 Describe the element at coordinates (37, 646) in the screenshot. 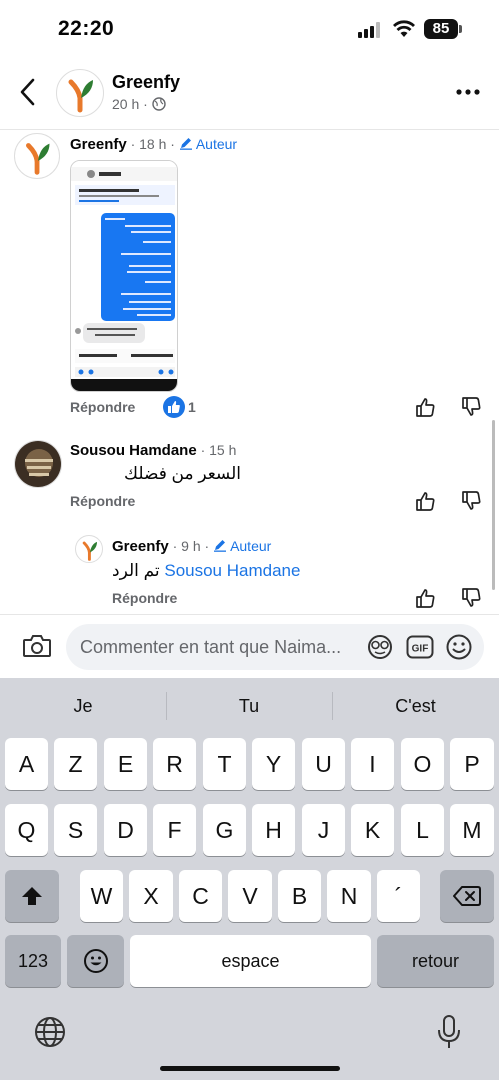

I see `camera-icon` at that location.